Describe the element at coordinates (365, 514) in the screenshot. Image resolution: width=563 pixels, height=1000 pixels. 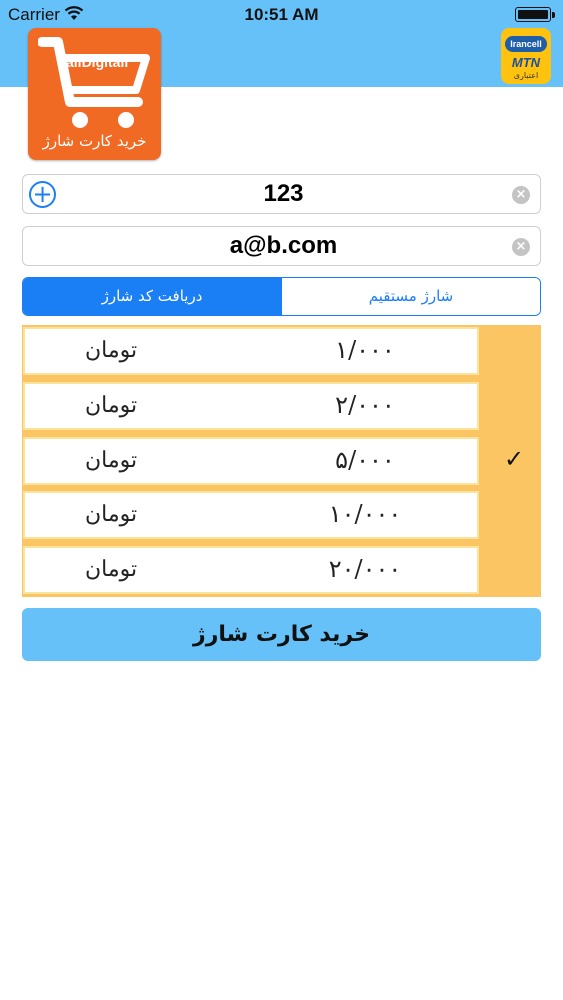
I see `amount-value: ۱۰/۰۰۰` at that location.